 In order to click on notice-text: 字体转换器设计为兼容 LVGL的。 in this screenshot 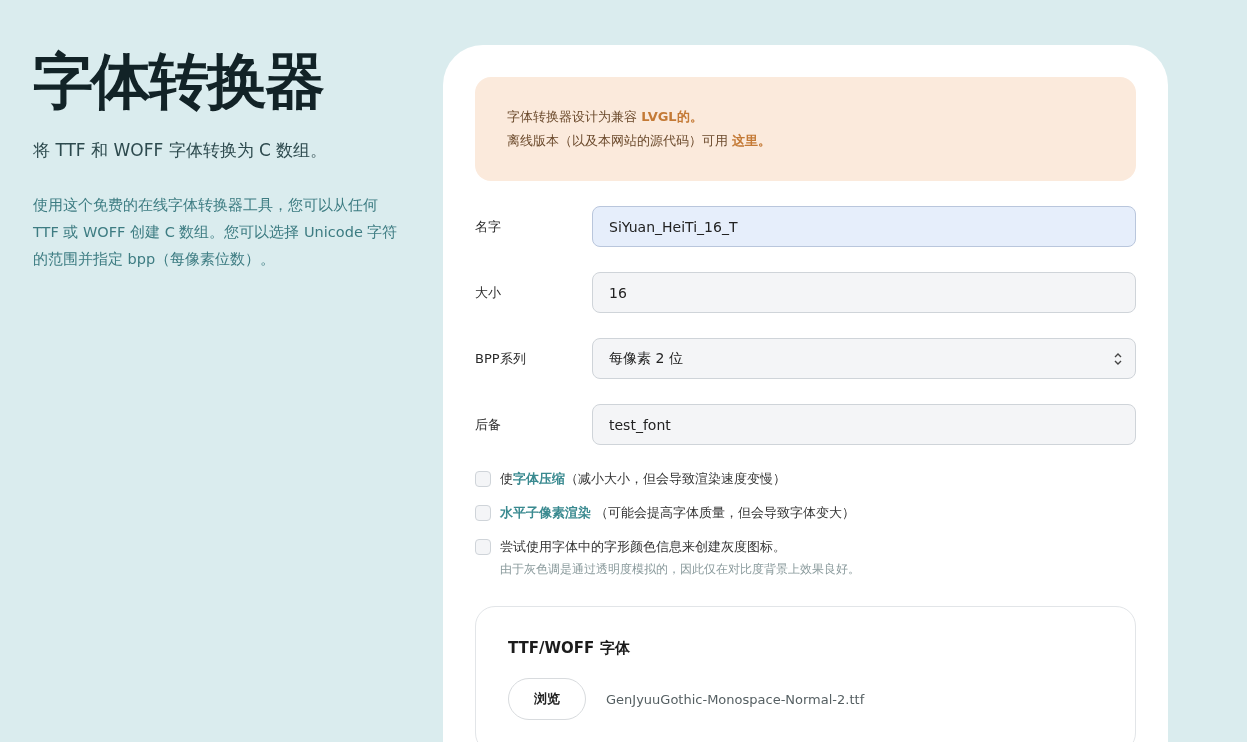, I will do `click(605, 117)`.